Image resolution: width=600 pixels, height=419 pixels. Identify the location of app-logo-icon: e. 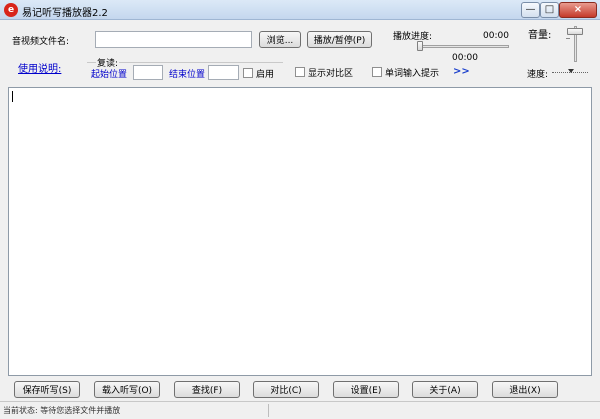
(11, 10).